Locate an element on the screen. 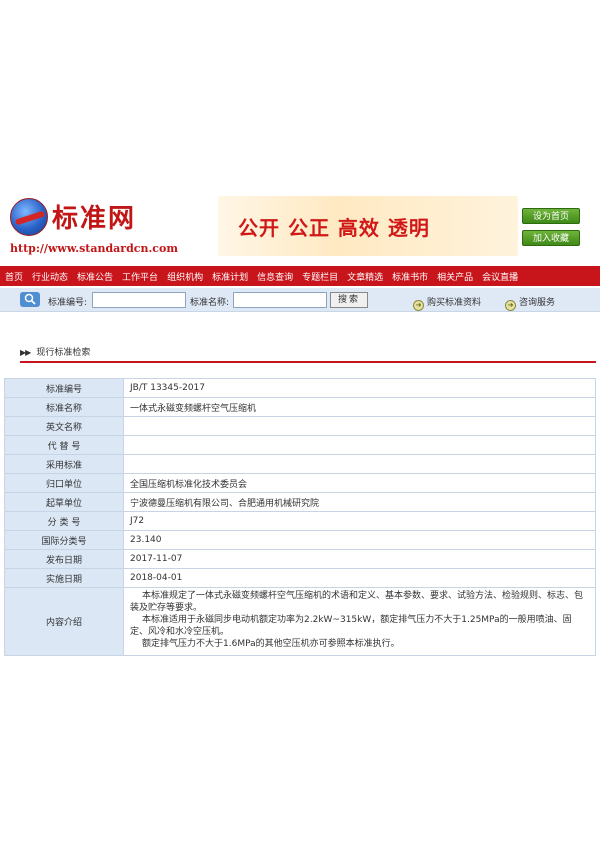 This screenshot has width=600, height=850. field-value: 2017-11-07 is located at coordinates (359, 559).